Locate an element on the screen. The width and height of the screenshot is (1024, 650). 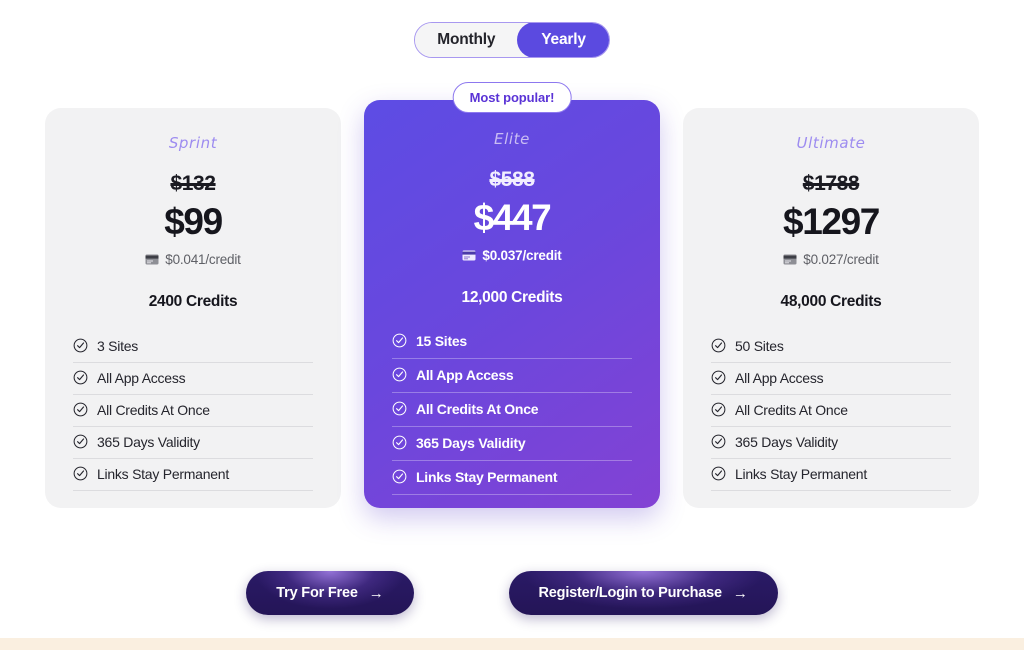
per-credit-rate-row: $0.041/credit is located at coordinates (193, 259).